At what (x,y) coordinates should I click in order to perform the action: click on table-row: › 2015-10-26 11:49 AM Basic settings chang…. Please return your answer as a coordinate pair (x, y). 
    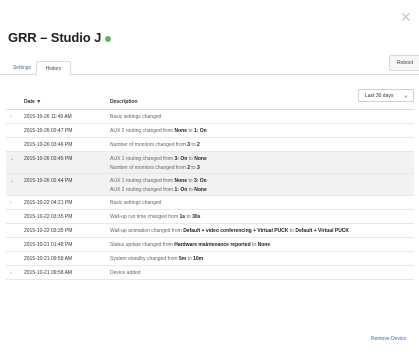
    Looking at the image, I should click on (210, 117).